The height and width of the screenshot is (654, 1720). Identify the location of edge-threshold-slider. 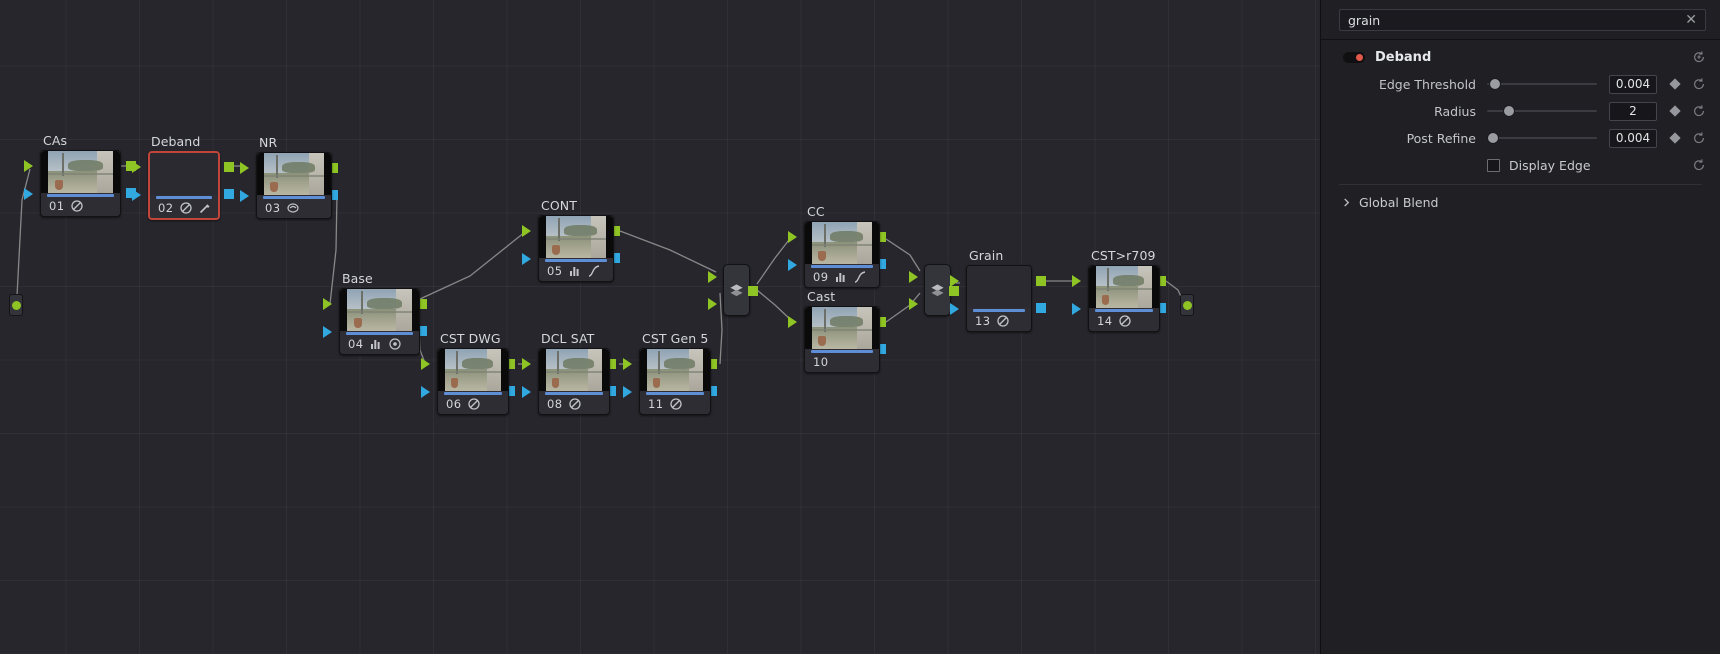
(1542, 84).